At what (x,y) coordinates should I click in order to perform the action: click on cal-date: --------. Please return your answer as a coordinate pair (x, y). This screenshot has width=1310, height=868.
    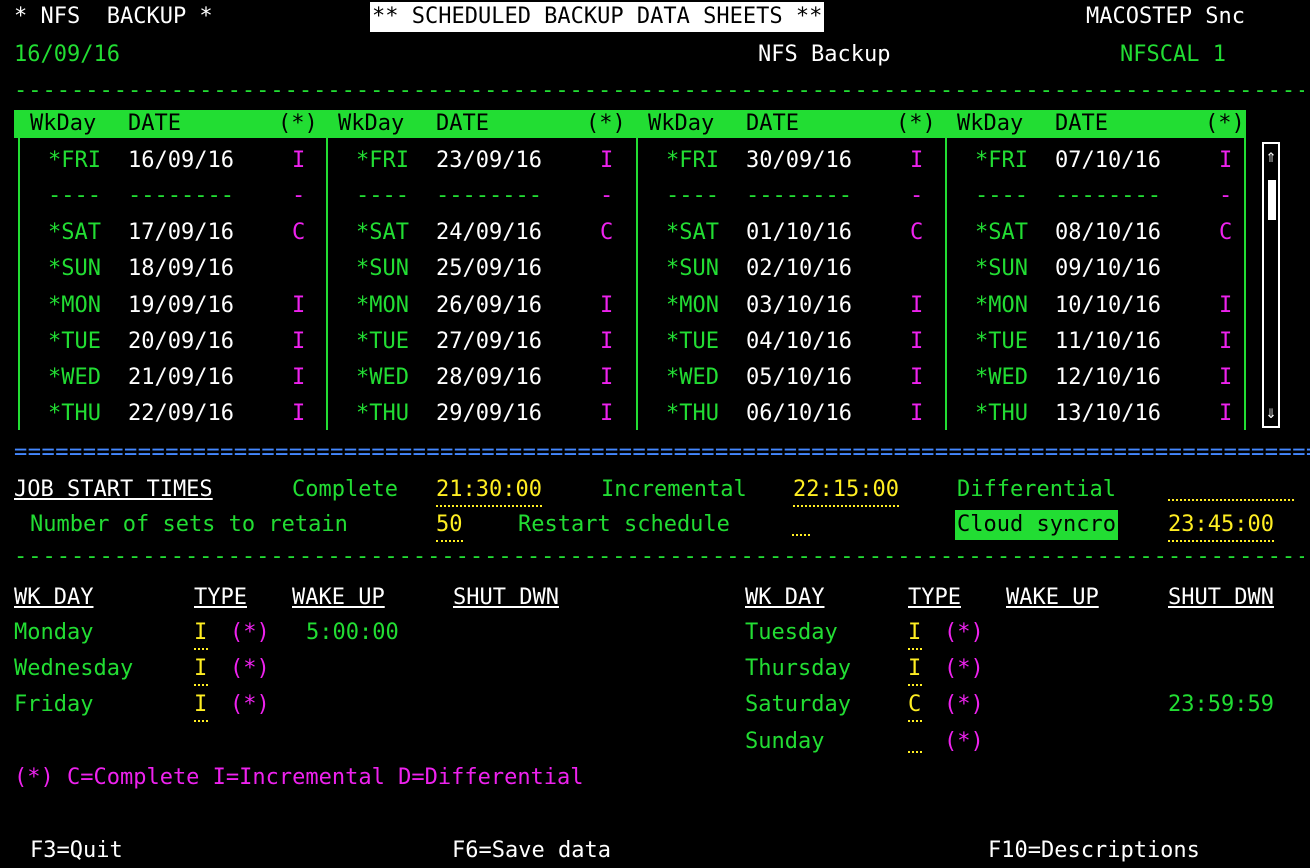
    Looking at the image, I should click on (1108, 195).